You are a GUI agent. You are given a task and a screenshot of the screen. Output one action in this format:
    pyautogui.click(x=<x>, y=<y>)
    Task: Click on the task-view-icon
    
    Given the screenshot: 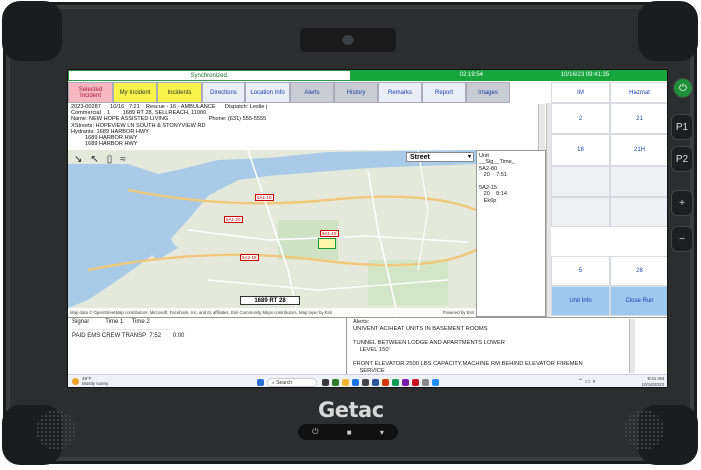 What is the action you would take?
    pyautogui.click(x=325, y=382)
    